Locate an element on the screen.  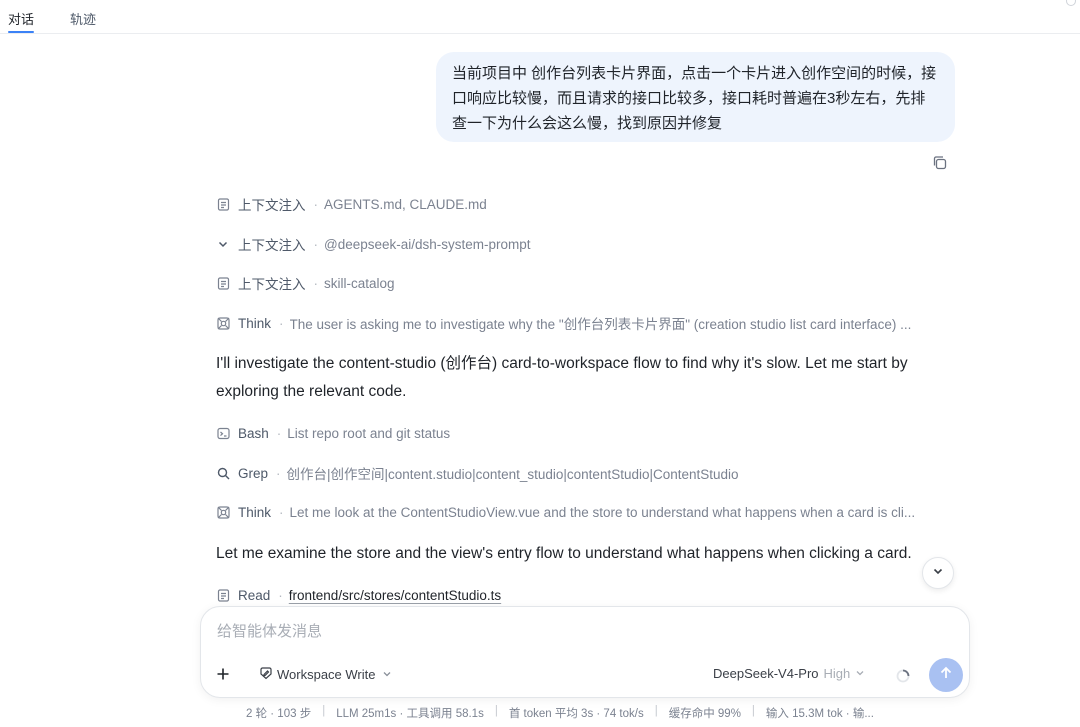
step-context-injection-agents: 上下文注入 · AGENTS.md, CLAUDE.md is located at coordinates (351, 204).